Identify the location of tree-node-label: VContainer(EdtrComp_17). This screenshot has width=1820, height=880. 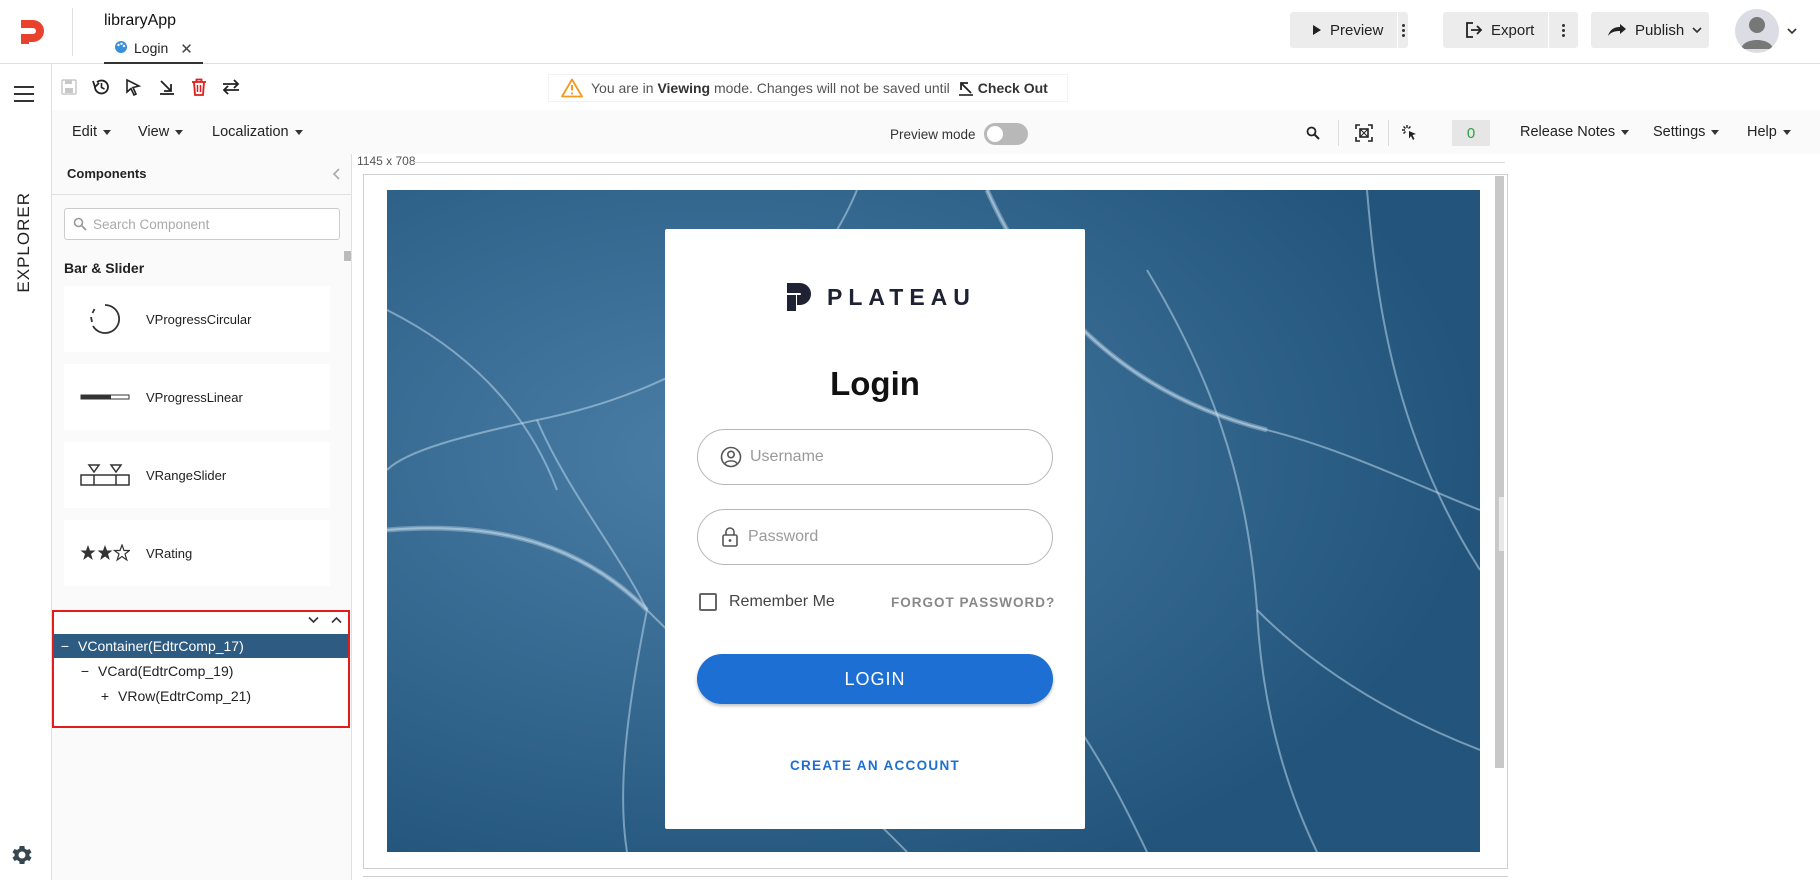
(161, 646).